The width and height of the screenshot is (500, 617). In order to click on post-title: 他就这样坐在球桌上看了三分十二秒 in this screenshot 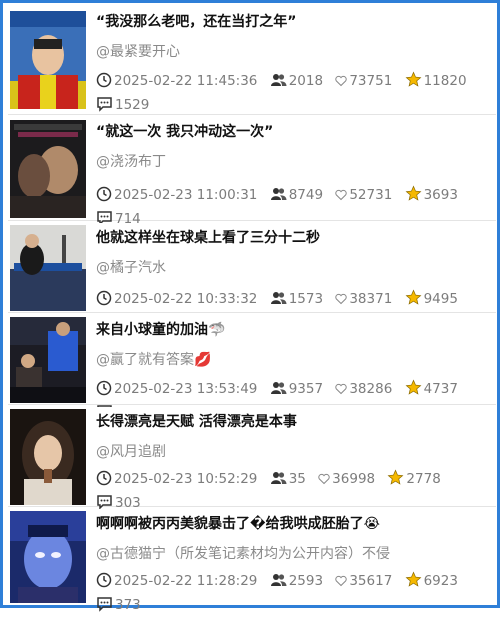, I will do `click(293, 237)`.